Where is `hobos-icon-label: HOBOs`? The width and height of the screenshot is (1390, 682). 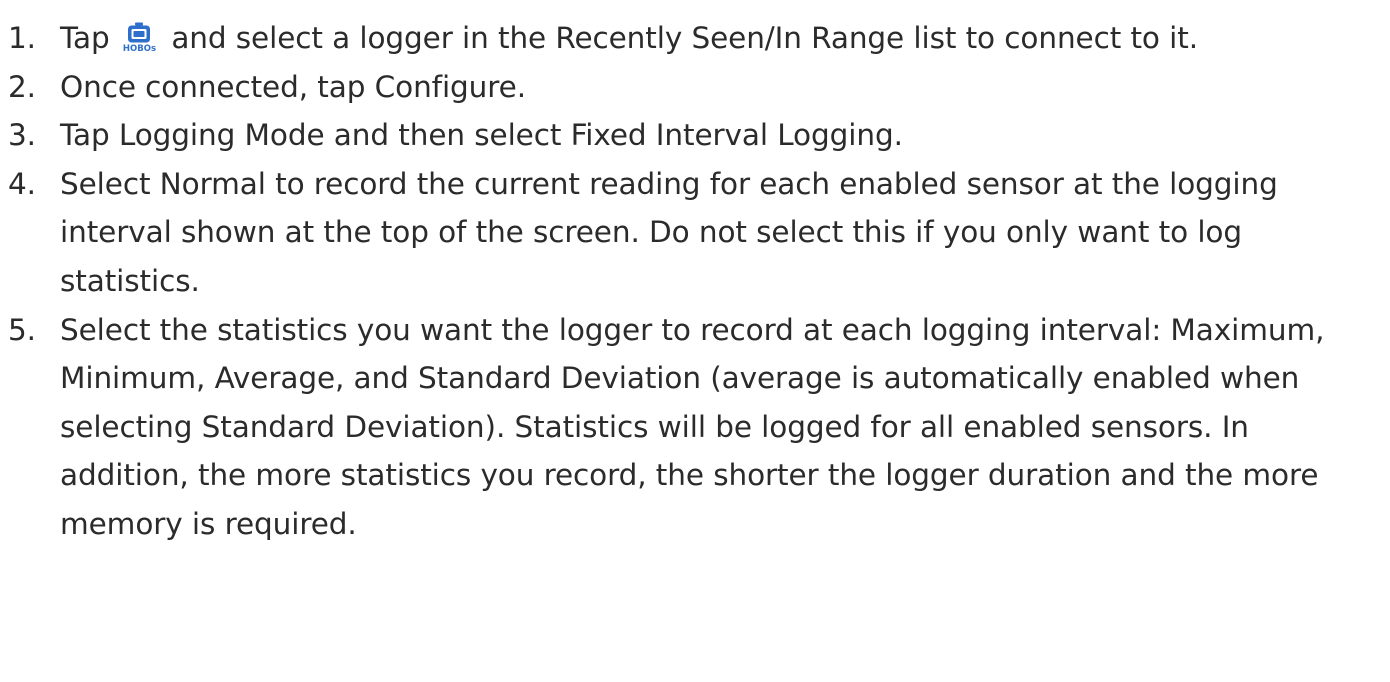
hobos-icon-label: HOBOs is located at coordinates (139, 49).